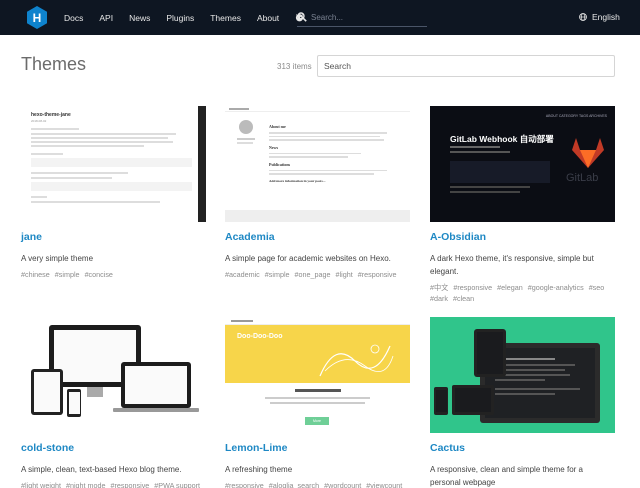  Describe the element at coordinates (41, 484) in the screenshot. I see `theme-tag: #light weight` at that location.